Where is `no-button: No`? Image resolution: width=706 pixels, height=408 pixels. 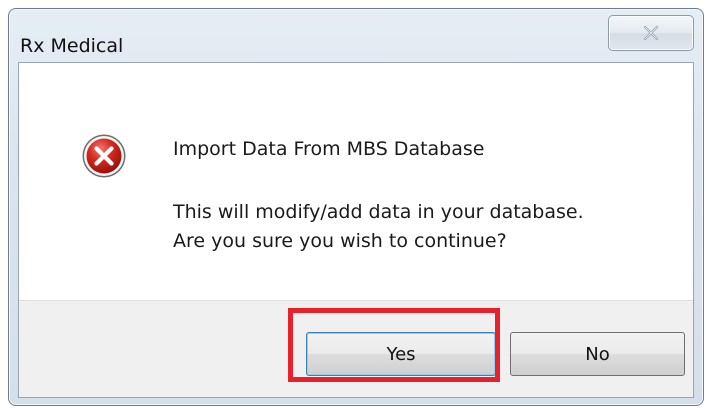 no-button: No is located at coordinates (597, 354).